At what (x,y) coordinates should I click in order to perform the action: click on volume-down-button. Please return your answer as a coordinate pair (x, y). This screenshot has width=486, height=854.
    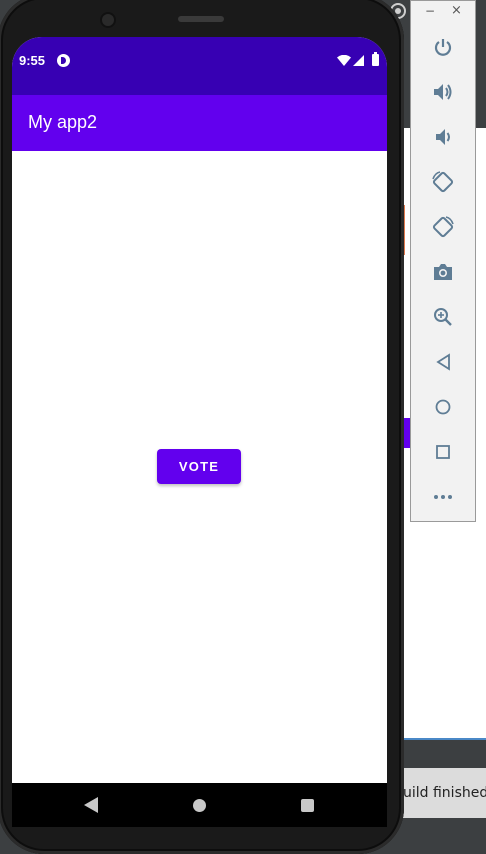
    Looking at the image, I should click on (443, 137).